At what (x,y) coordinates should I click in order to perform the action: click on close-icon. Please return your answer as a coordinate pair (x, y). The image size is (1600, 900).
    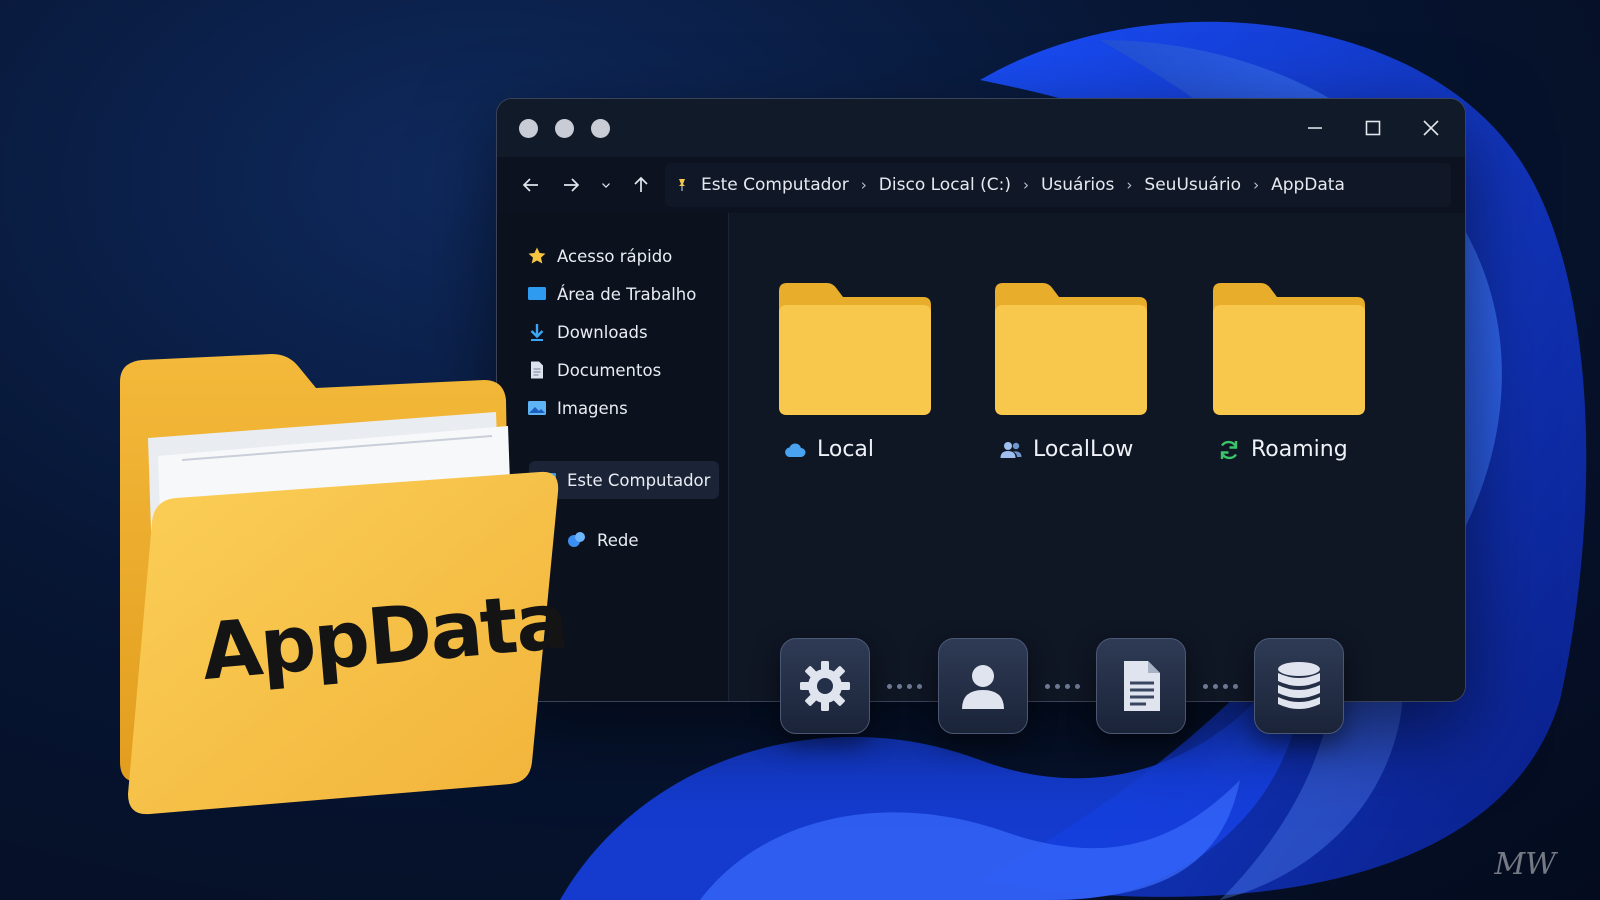
    Looking at the image, I should click on (1431, 128).